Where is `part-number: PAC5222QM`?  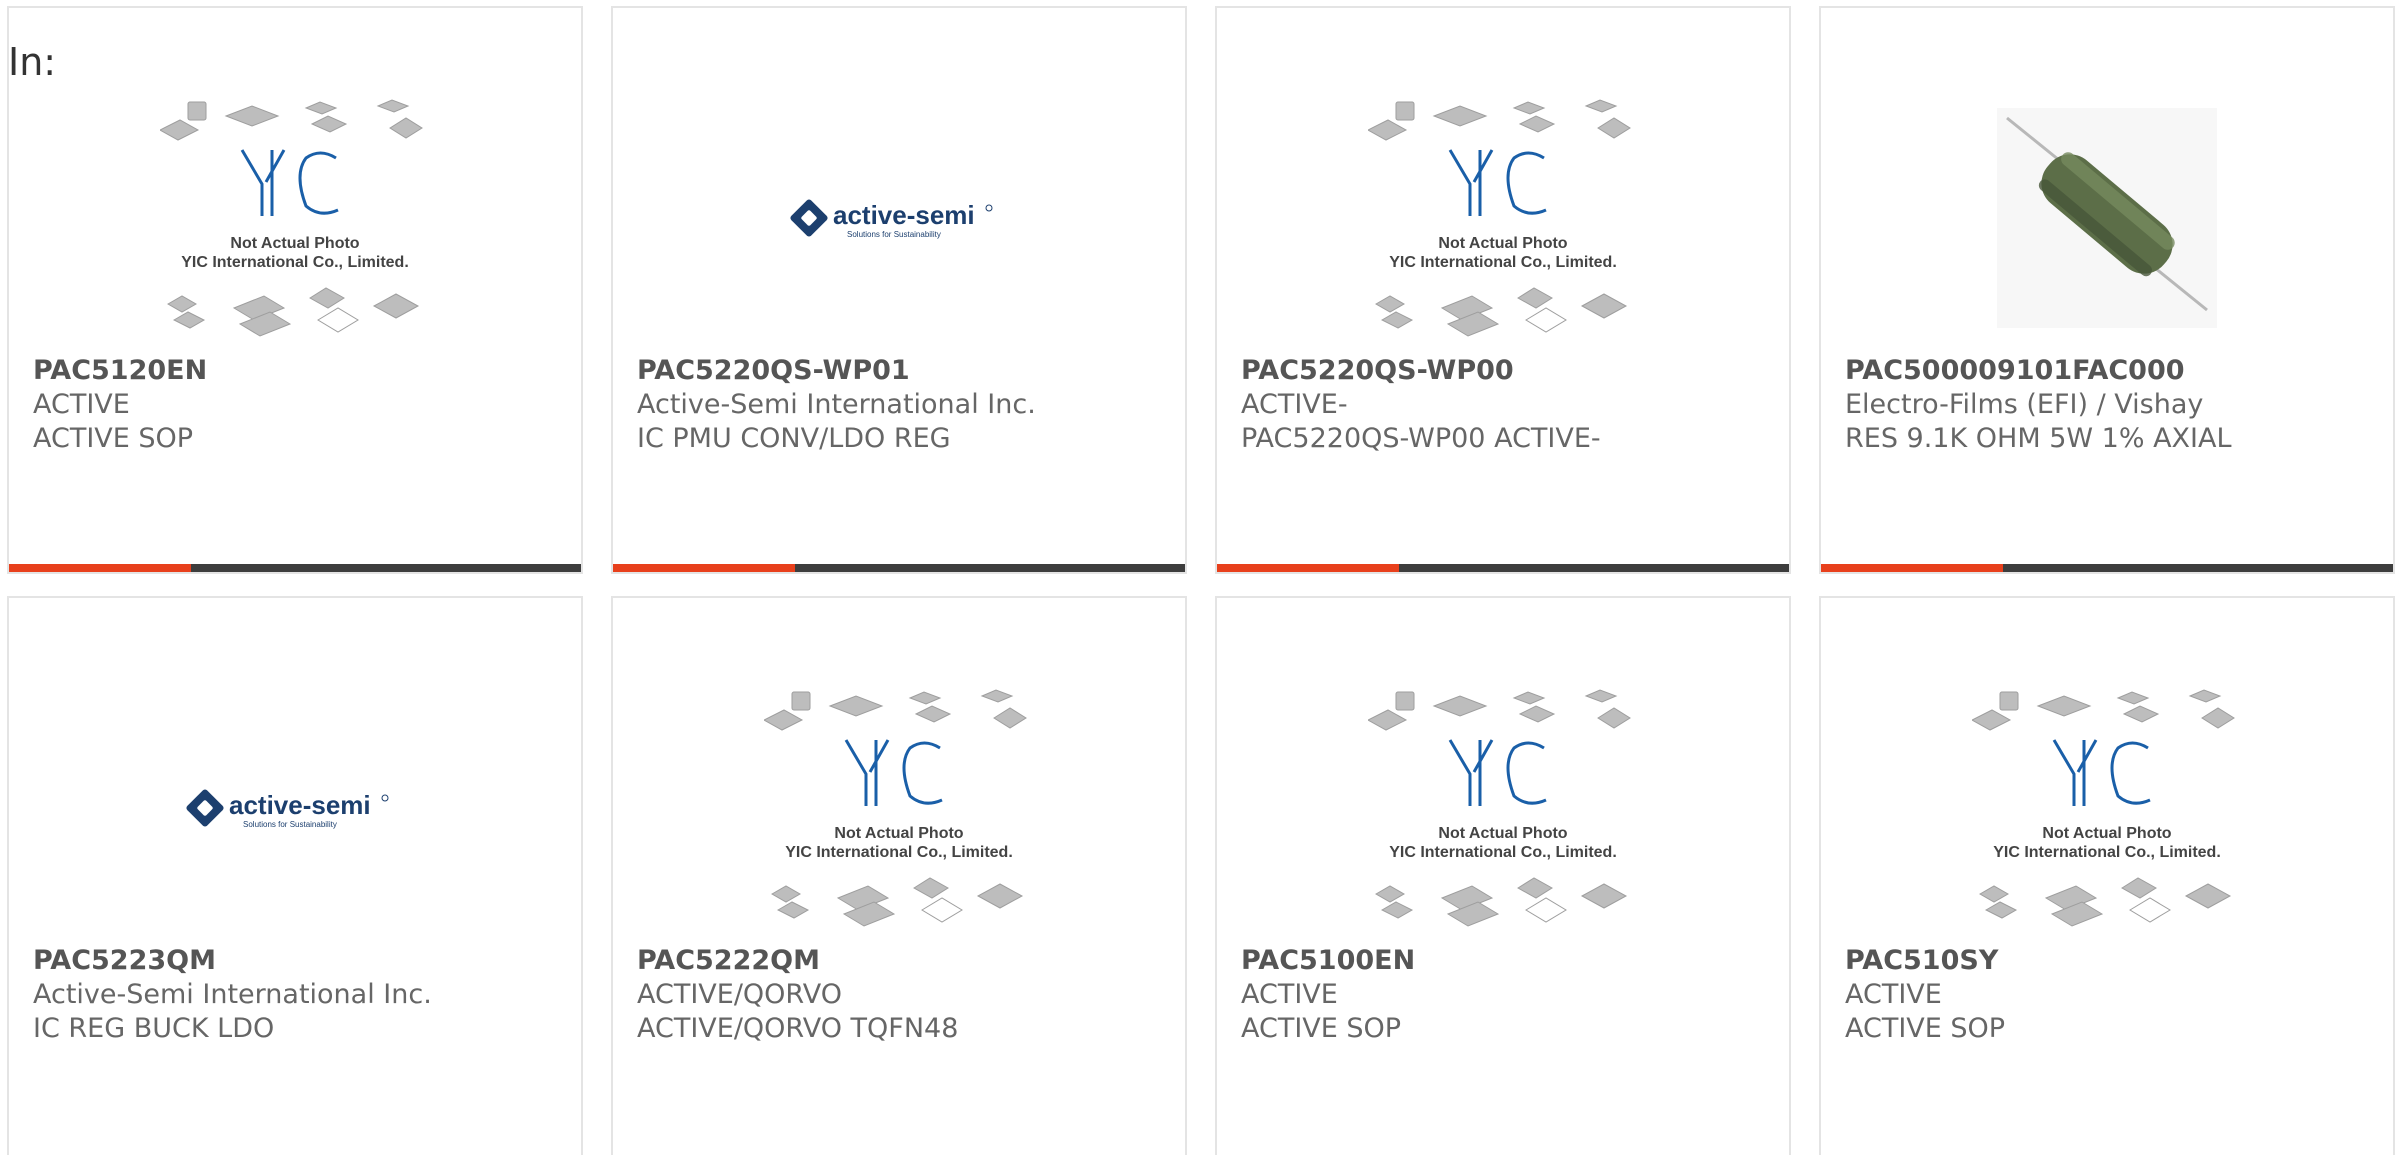
part-number: PAC5222QM is located at coordinates (903, 961).